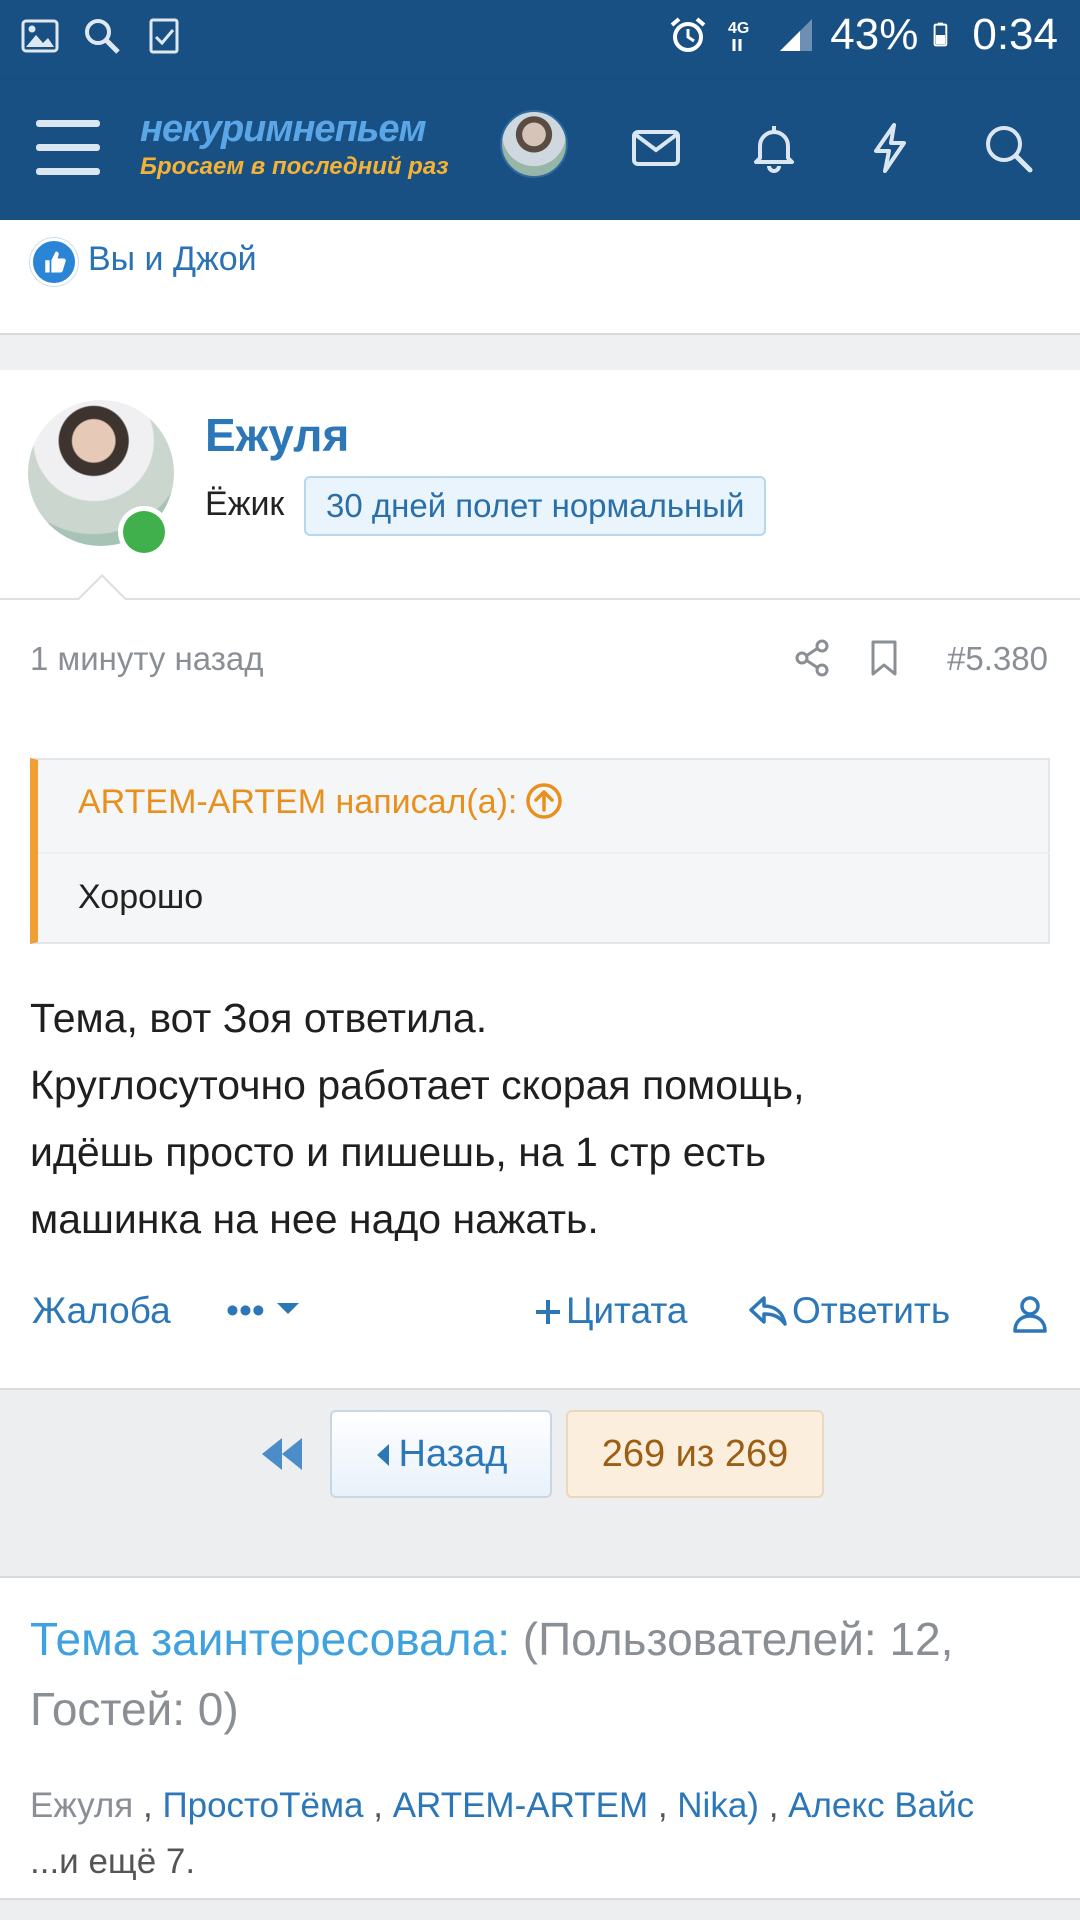  What do you see at coordinates (141, 897) in the screenshot?
I see `quote-text: Хорошо` at bounding box center [141, 897].